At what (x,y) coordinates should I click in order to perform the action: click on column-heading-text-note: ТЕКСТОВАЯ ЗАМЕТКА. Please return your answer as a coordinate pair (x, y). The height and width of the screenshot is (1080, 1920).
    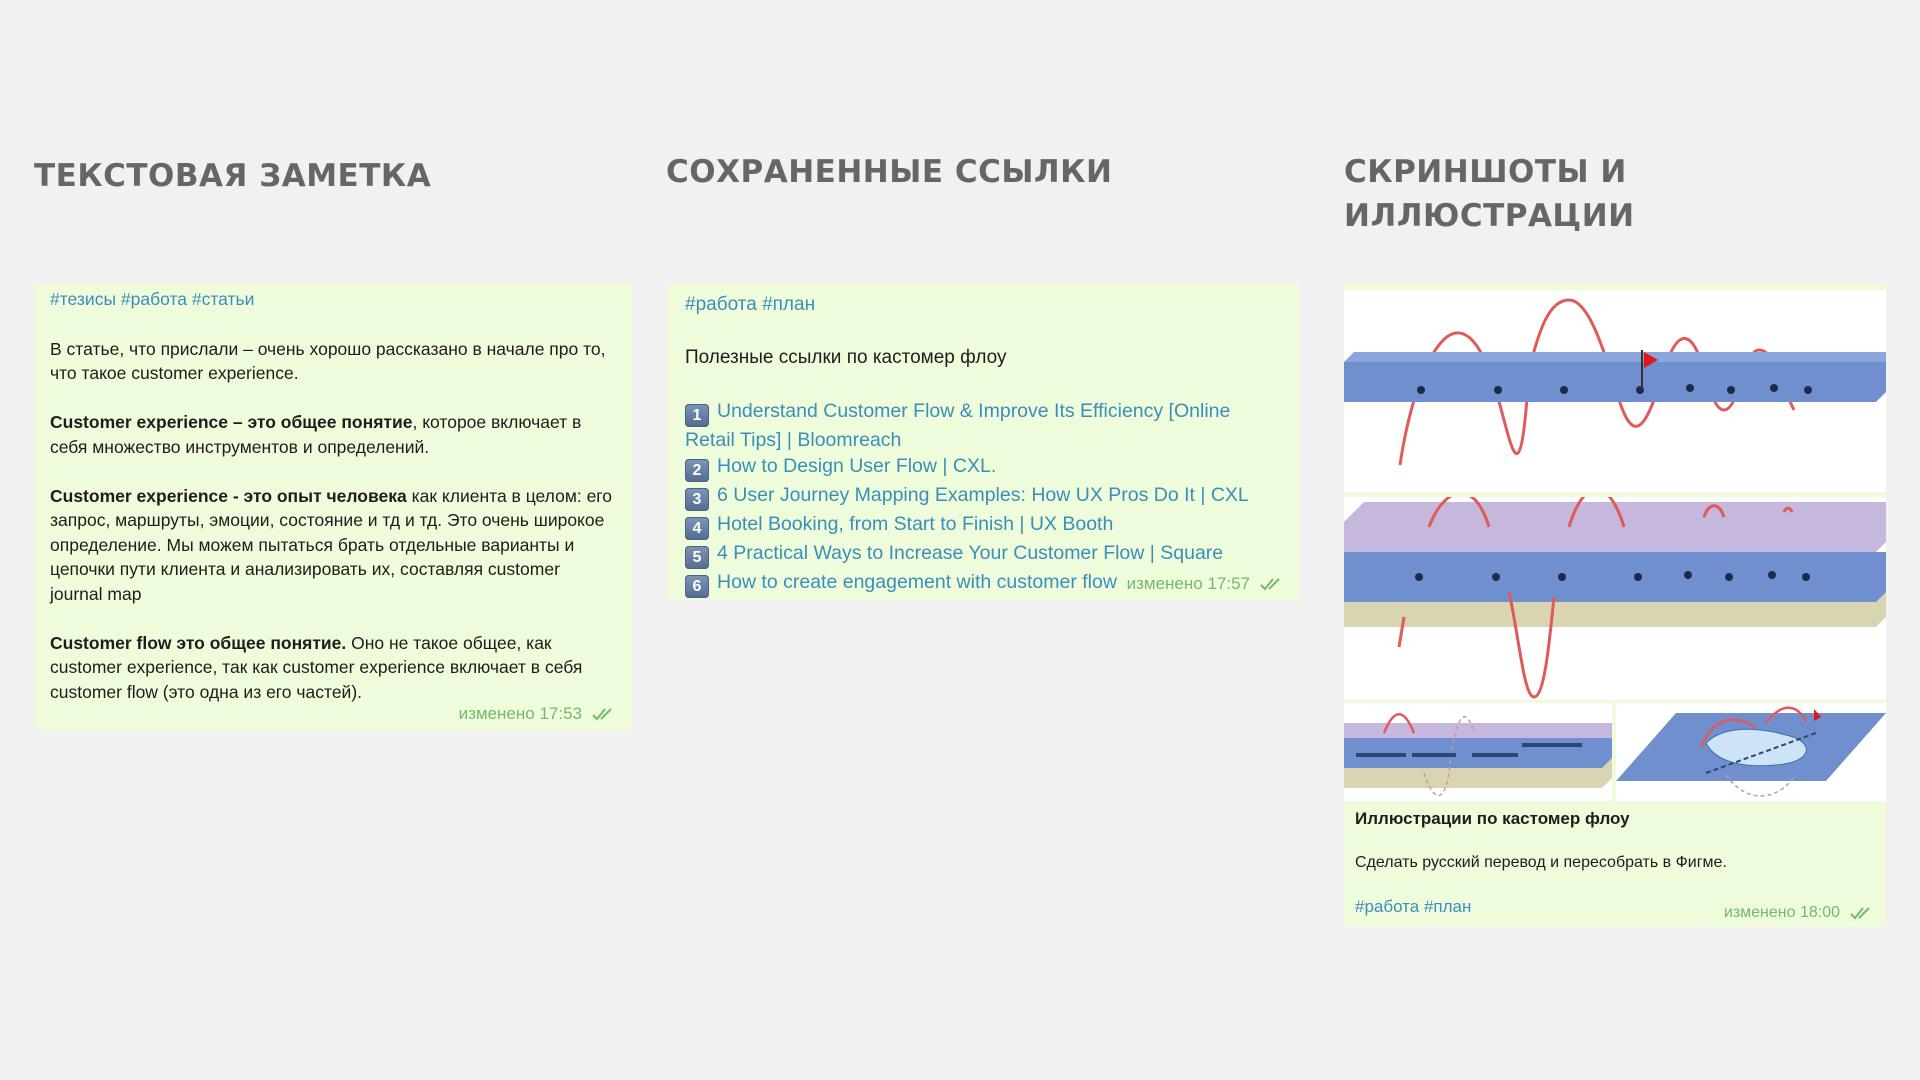
    Looking at the image, I should click on (233, 176).